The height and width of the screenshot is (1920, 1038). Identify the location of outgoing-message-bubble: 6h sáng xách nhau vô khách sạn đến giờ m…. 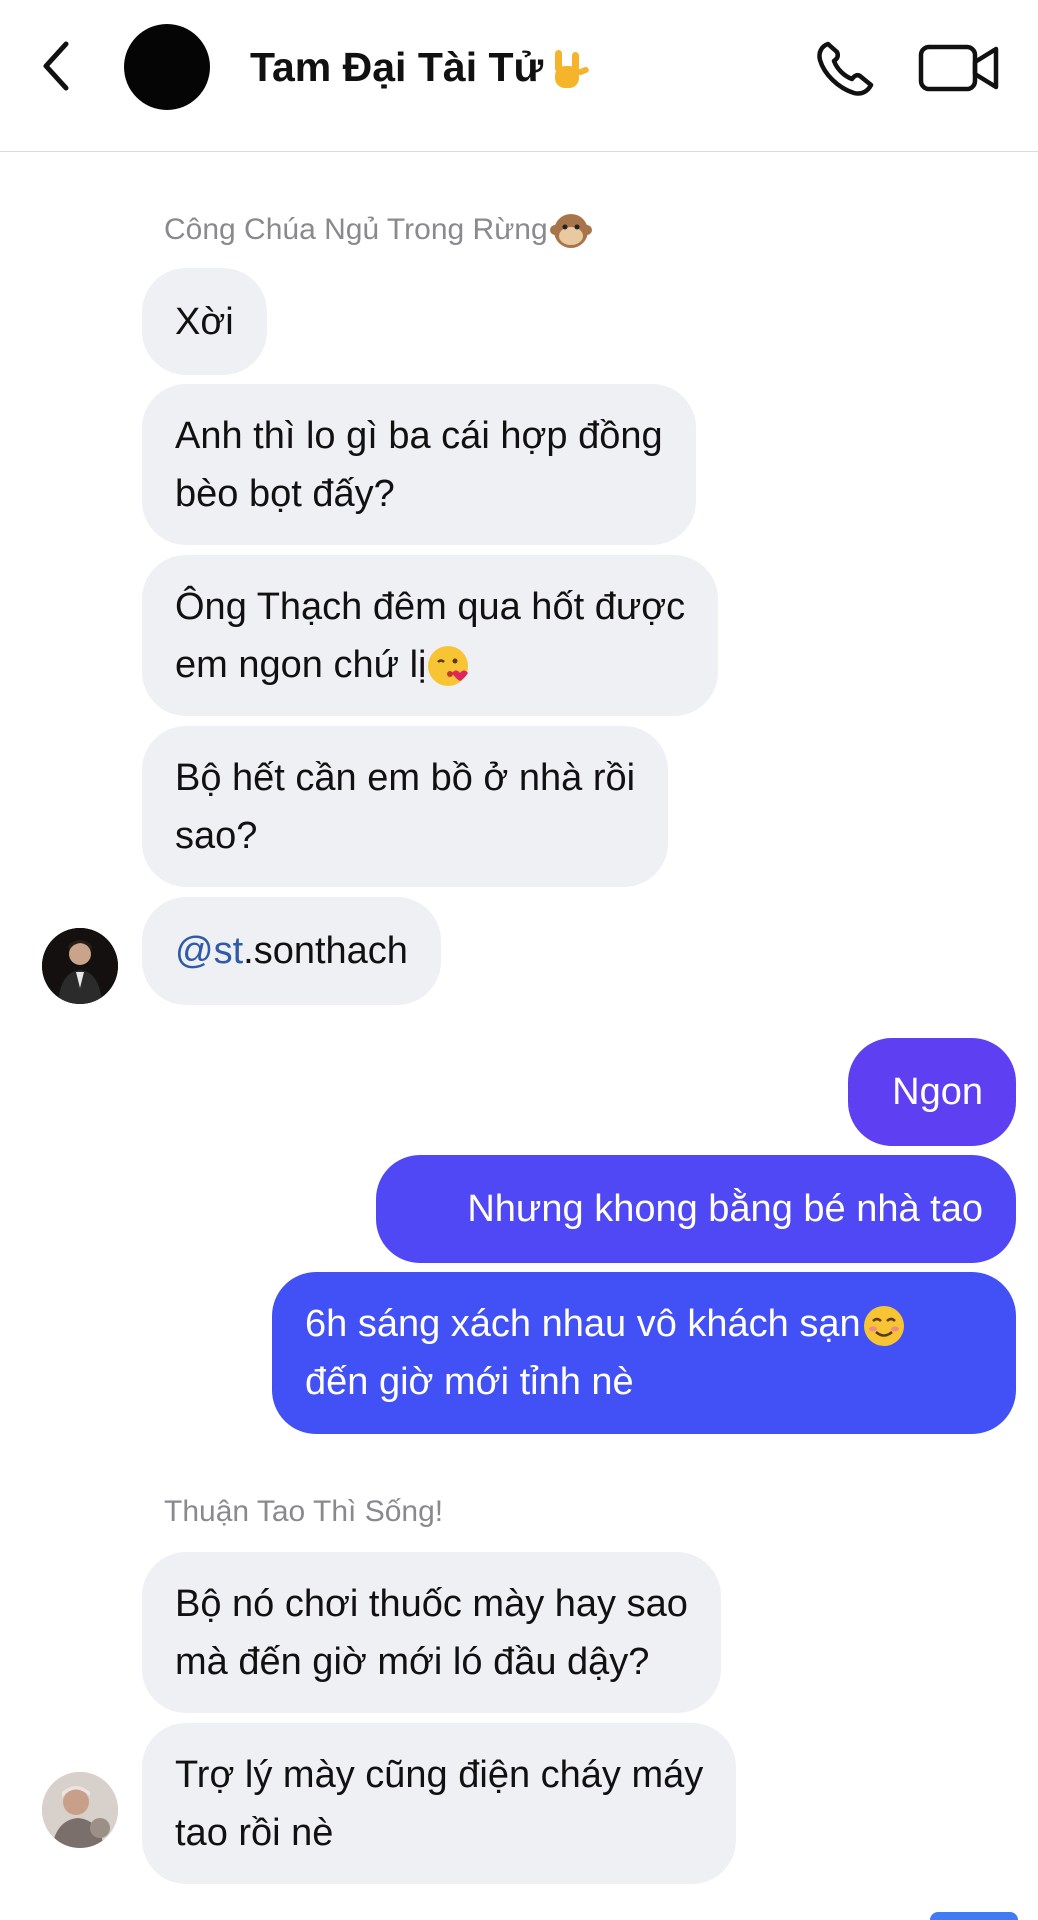
(644, 1353).